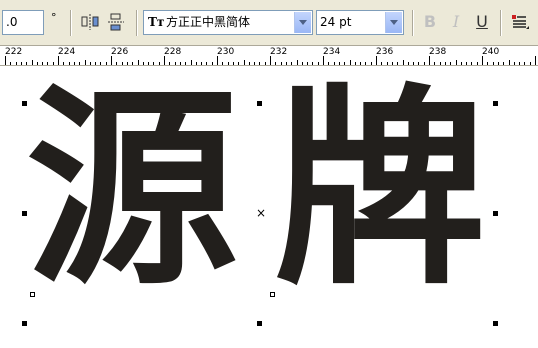 This screenshot has width=538, height=348. What do you see at coordinates (54, 17) in the screenshot?
I see `degree-symbol: °` at bounding box center [54, 17].